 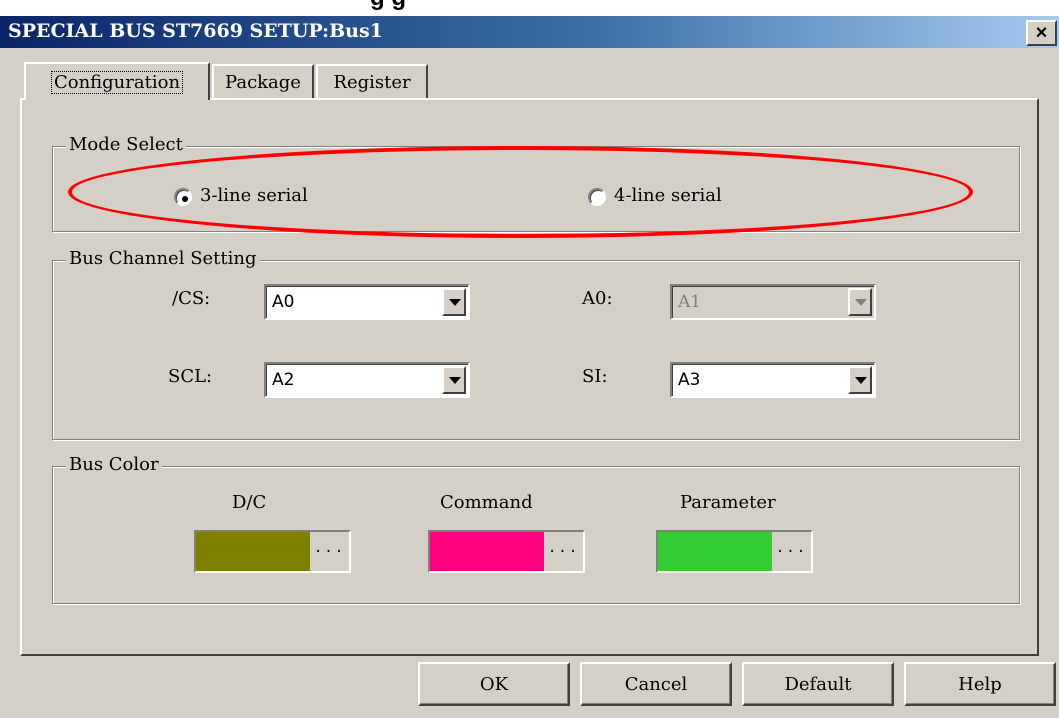 I want to click on dc-color-picker: ···, so click(x=272, y=551).